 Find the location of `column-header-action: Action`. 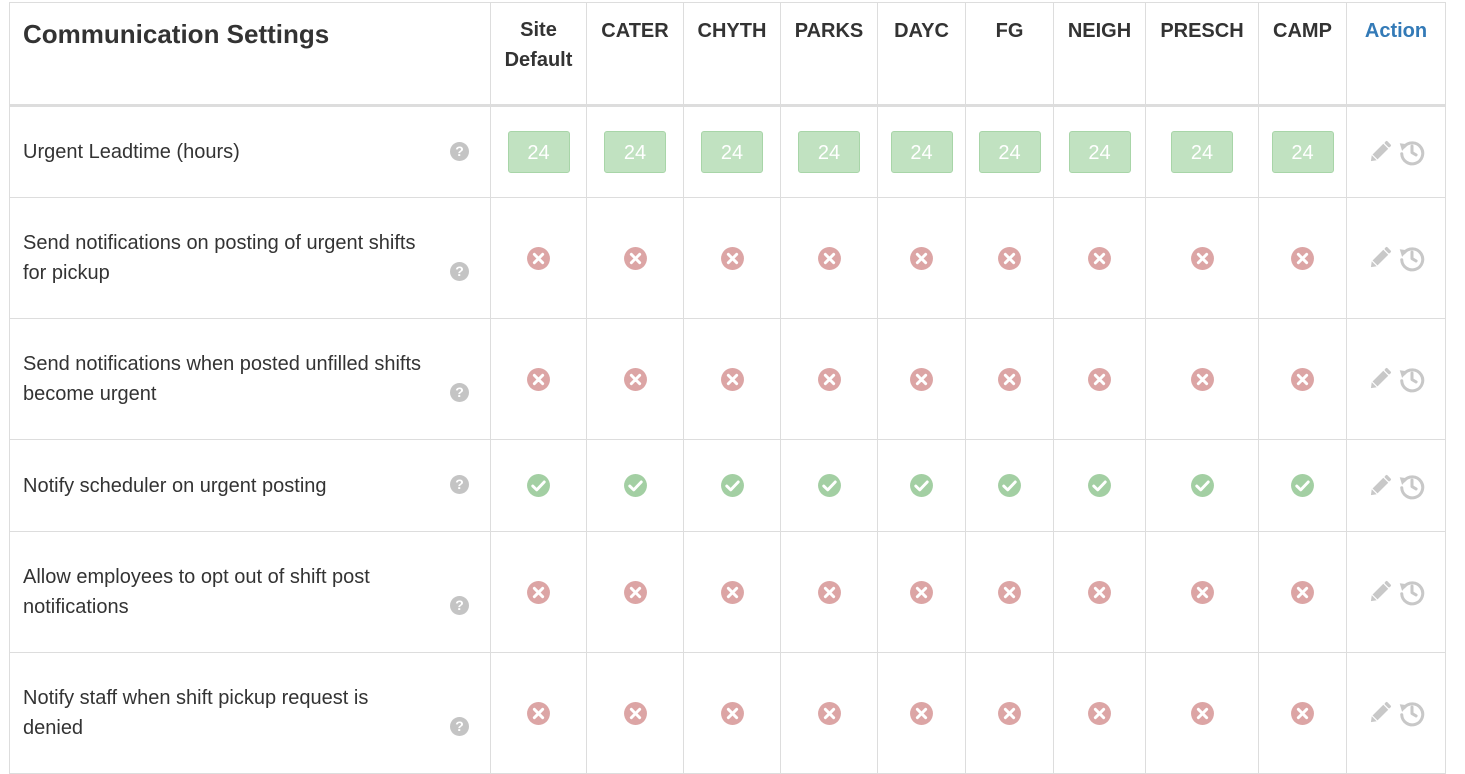

column-header-action: Action is located at coordinates (1396, 54).